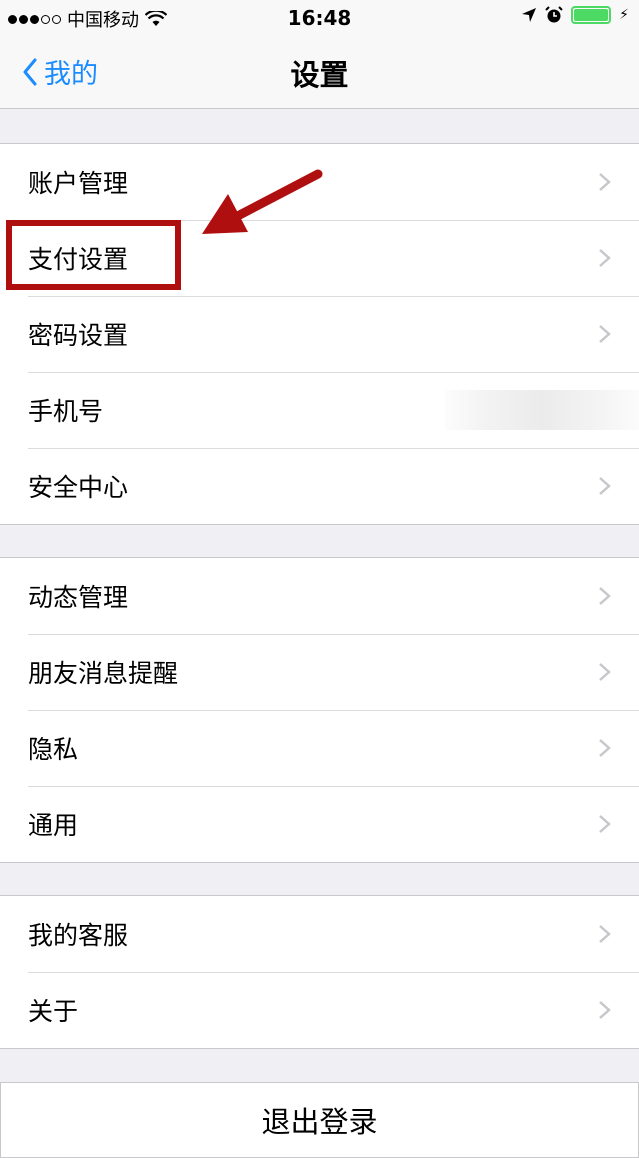  I want to click on settings-group-support: 我的客服 关于, so click(319, 972).